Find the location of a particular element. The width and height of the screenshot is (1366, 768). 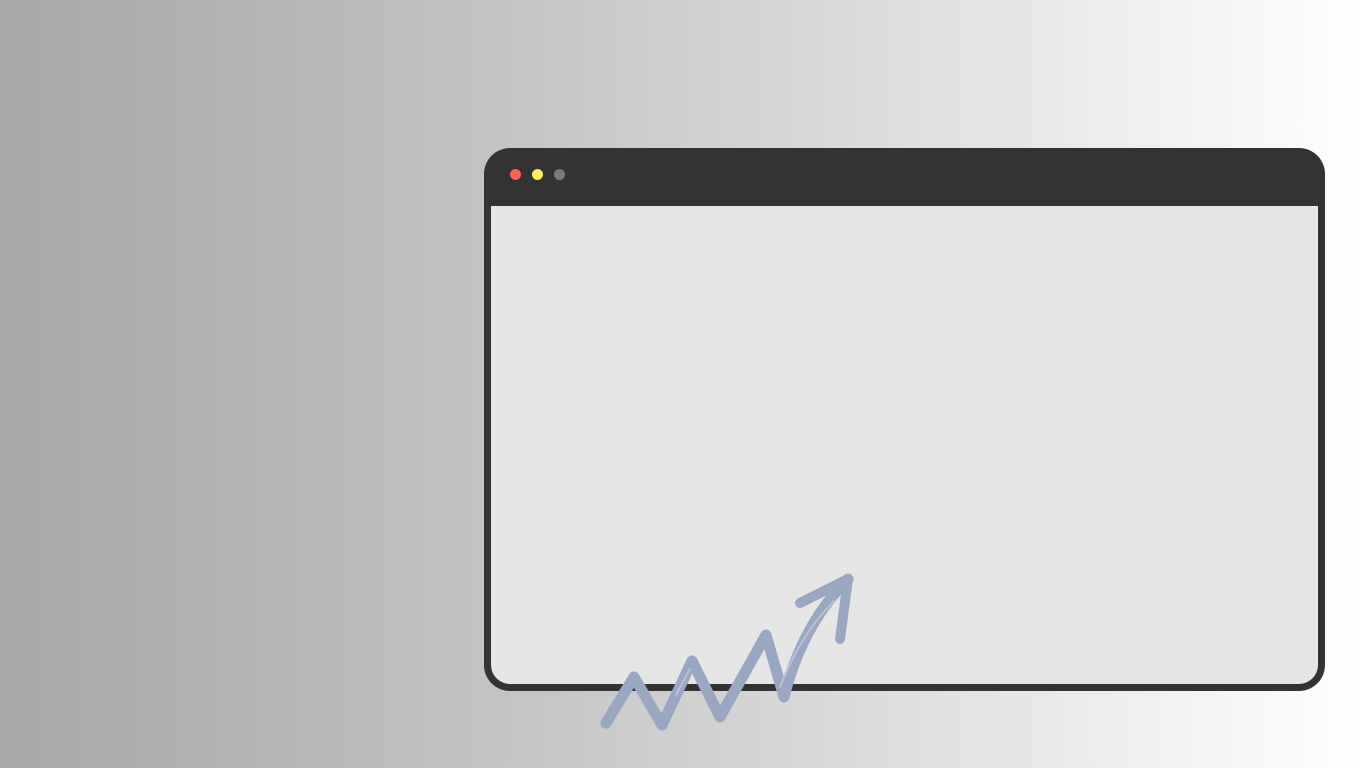

zoom-window-button is located at coordinates (559, 174).